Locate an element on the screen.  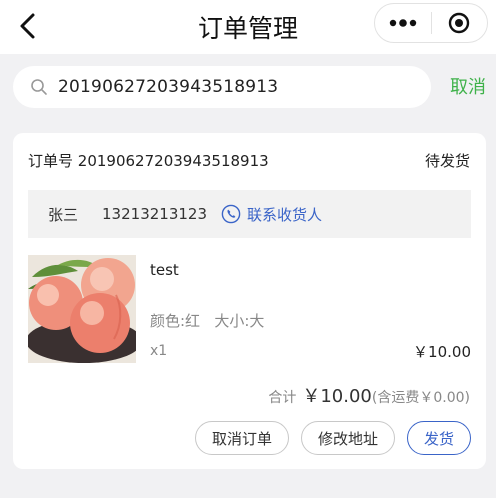
more-dots-icon is located at coordinates (402, 23).